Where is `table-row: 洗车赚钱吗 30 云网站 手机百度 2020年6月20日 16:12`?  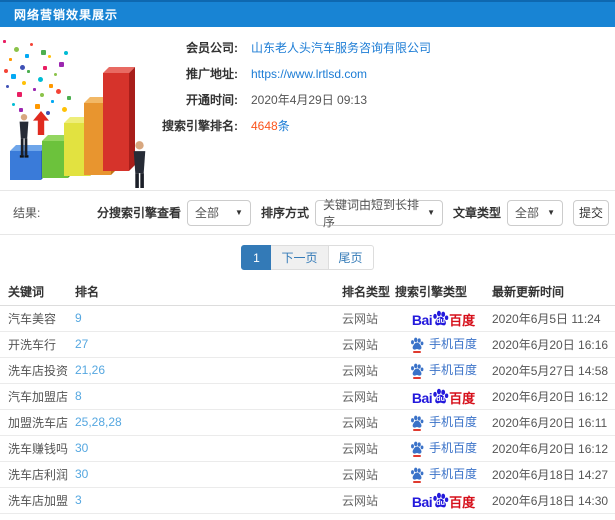 table-row: 洗车赚钱吗 30 云网站 手机百度 2020年6月20日 16:12 is located at coordinates (307, 448).